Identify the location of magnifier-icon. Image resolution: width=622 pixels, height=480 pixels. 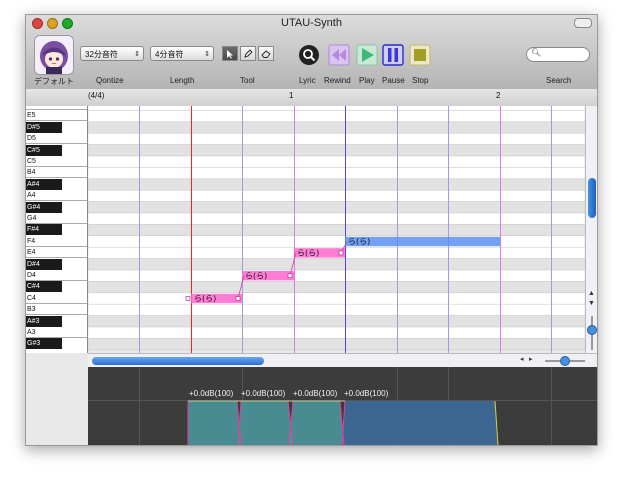
(309, 55).